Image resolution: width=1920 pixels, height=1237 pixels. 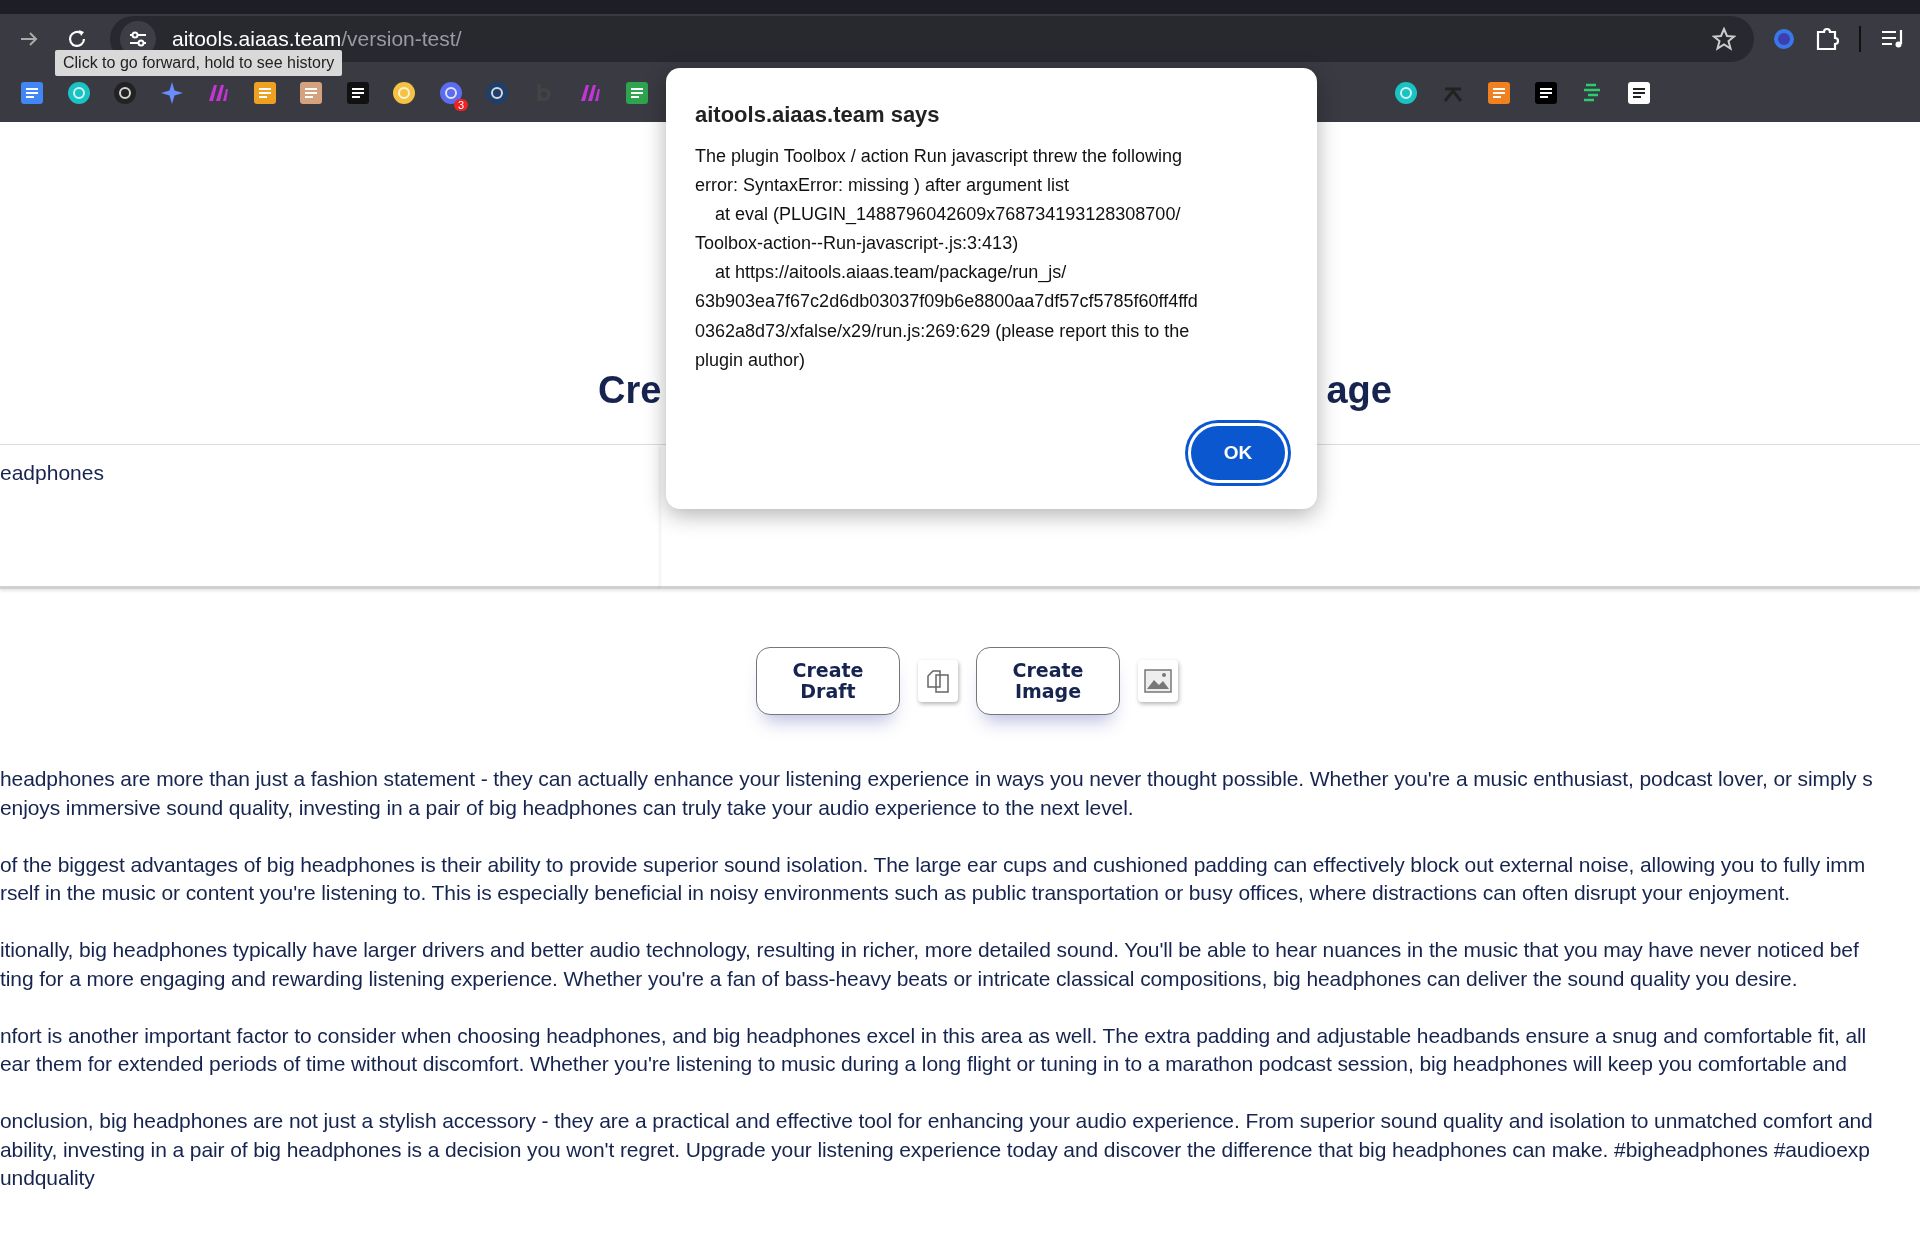 I want to click on article-text: itionally, big headphones typically have larger drivers and better audio technology, resulting in richer, more detailed sound. You'll be able to hear nuances in the music that you may have never noticed bef, so click(x=930, y=950).